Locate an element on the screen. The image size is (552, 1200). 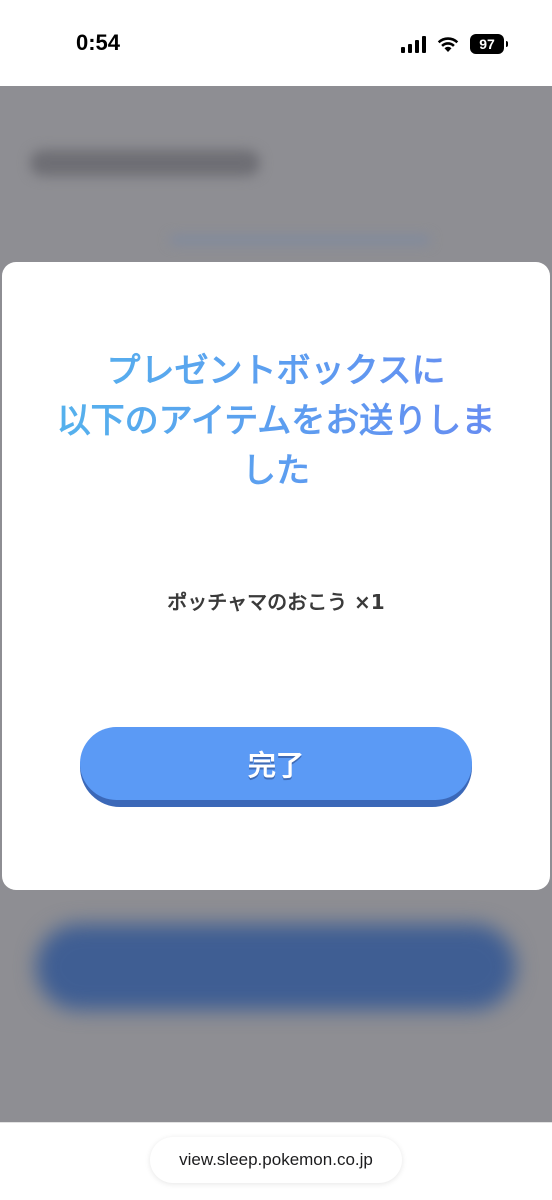
sent-item-text: ポッチャマのおこう ×1 is located at coordinates (276, 602).